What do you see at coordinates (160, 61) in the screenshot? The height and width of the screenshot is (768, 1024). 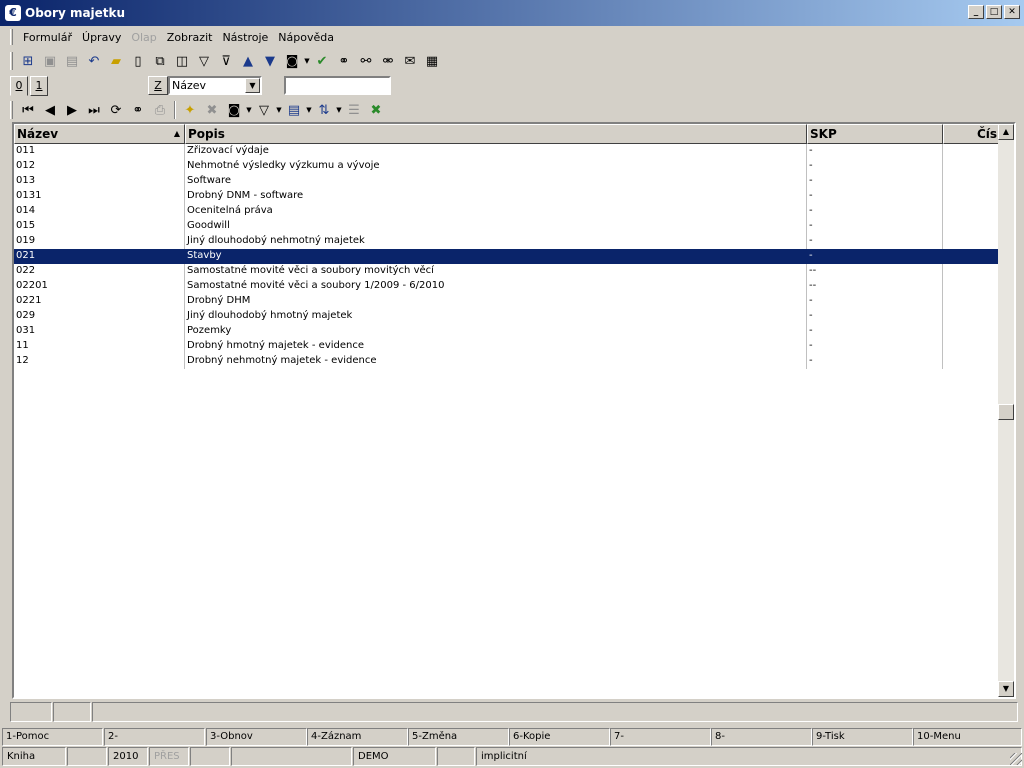 I see `copy-icon: ⧉` at bounding box center [160, 61].